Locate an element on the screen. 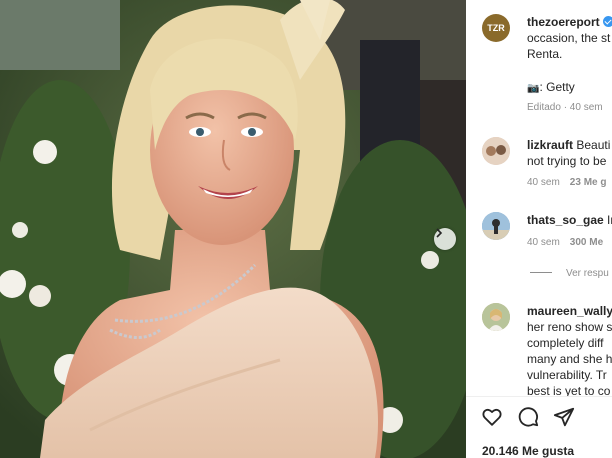 Image resolution: width=612 pixels, height=458 pixels. author-avatar: TZR is located at coordinates (496, 28).